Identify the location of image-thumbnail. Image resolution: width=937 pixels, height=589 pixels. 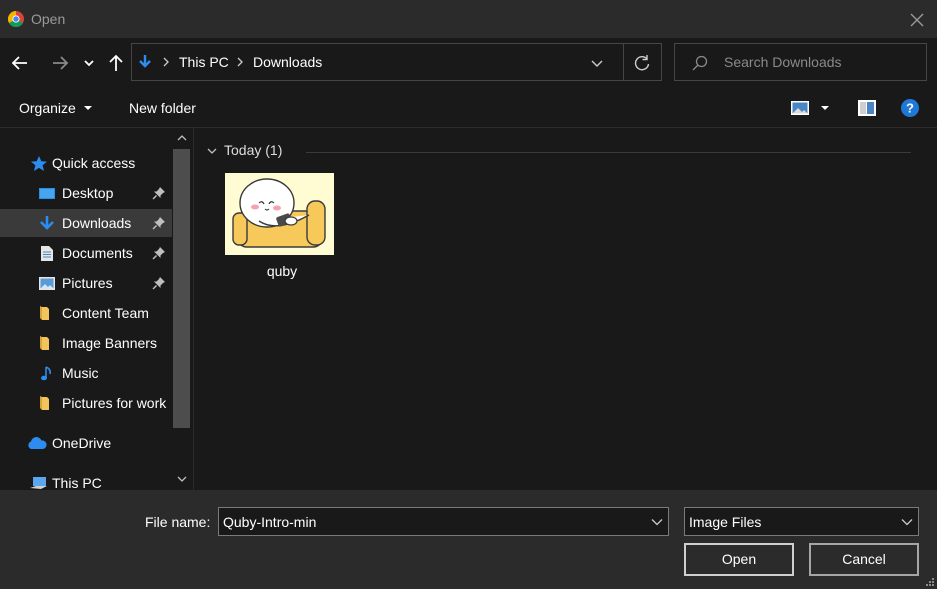
(279, 214).